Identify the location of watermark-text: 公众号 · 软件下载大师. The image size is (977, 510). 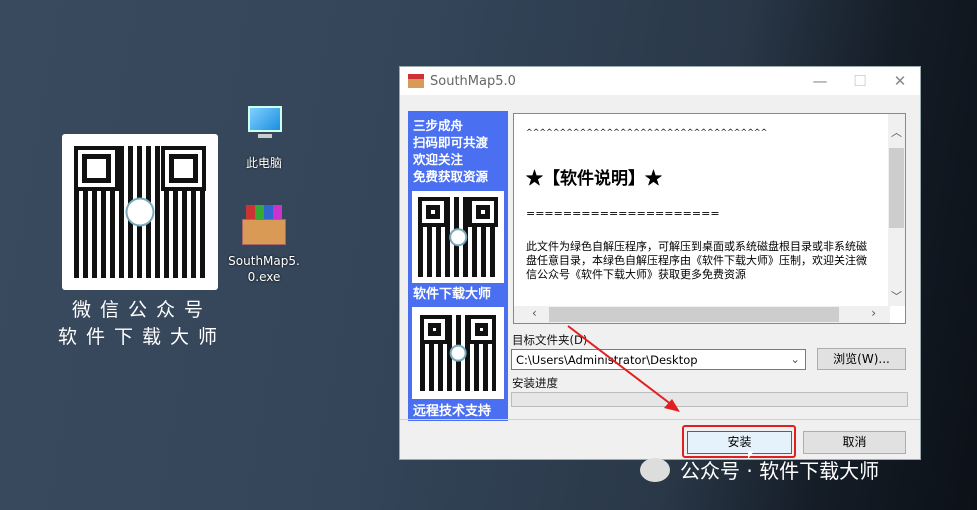
(780, 471).